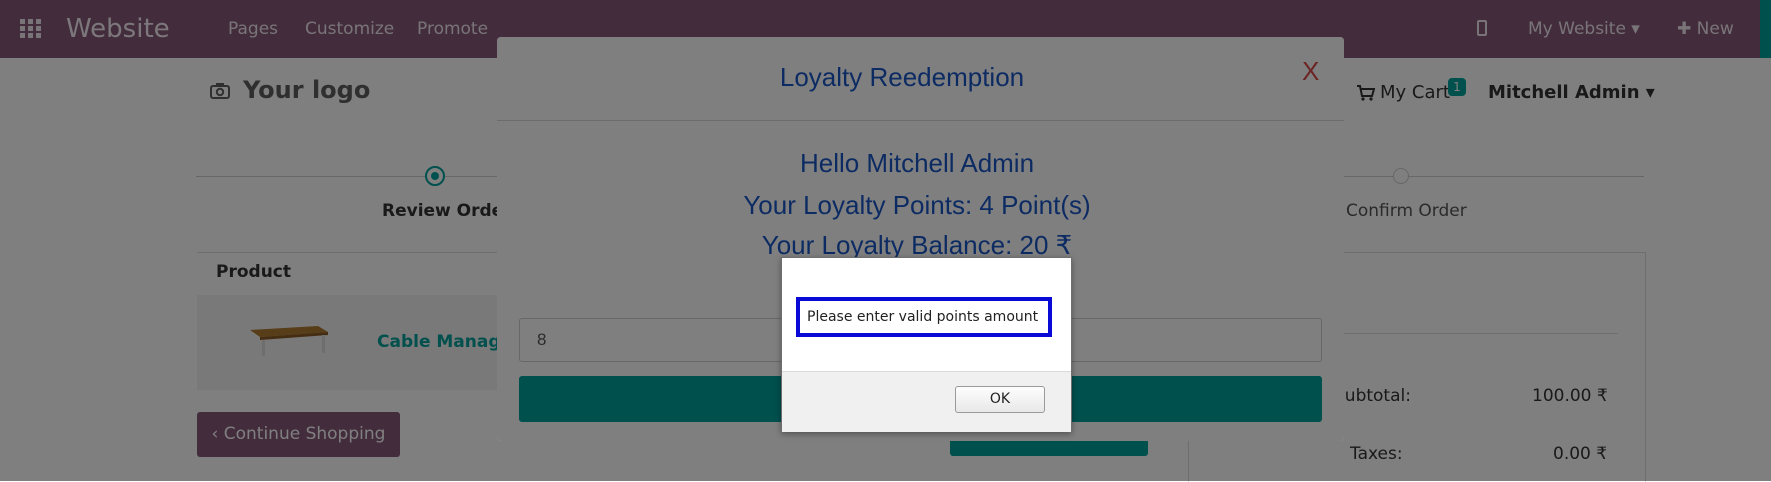 The height and width of the screenshot is (482, 1771). Describe the element at coordinates (1000, 399) in the screenshot. I see `alert-ok-button: OK` at that location.